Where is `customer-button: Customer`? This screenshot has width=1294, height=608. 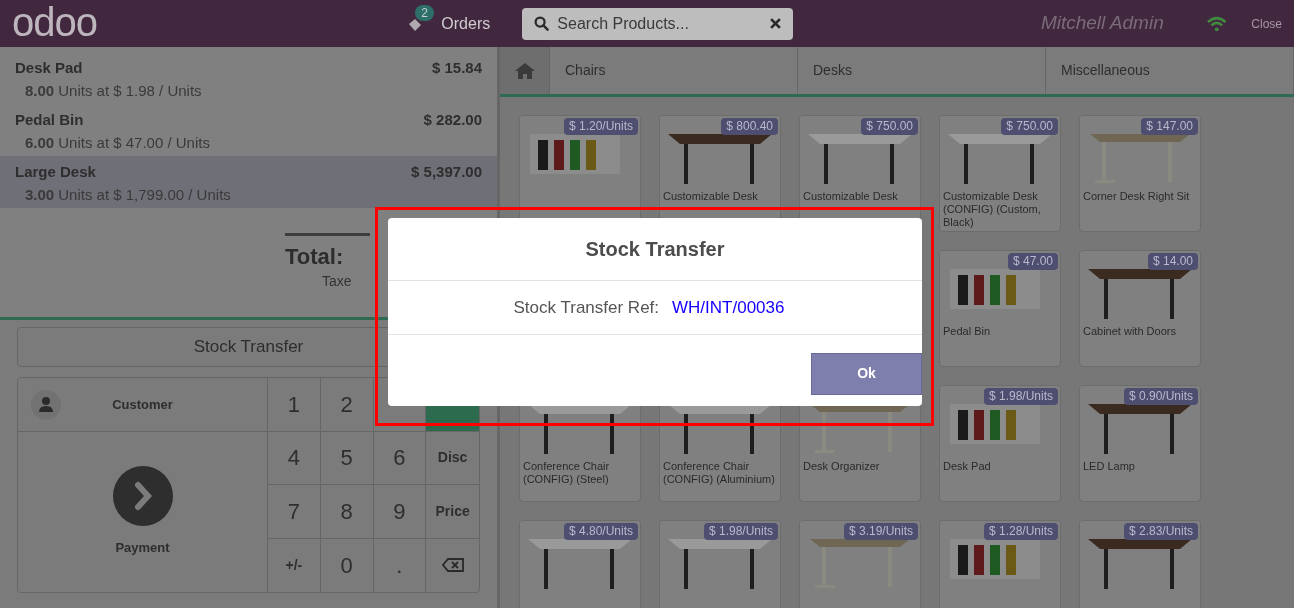 customer-button: Customer is located at coordinates (142, 405).